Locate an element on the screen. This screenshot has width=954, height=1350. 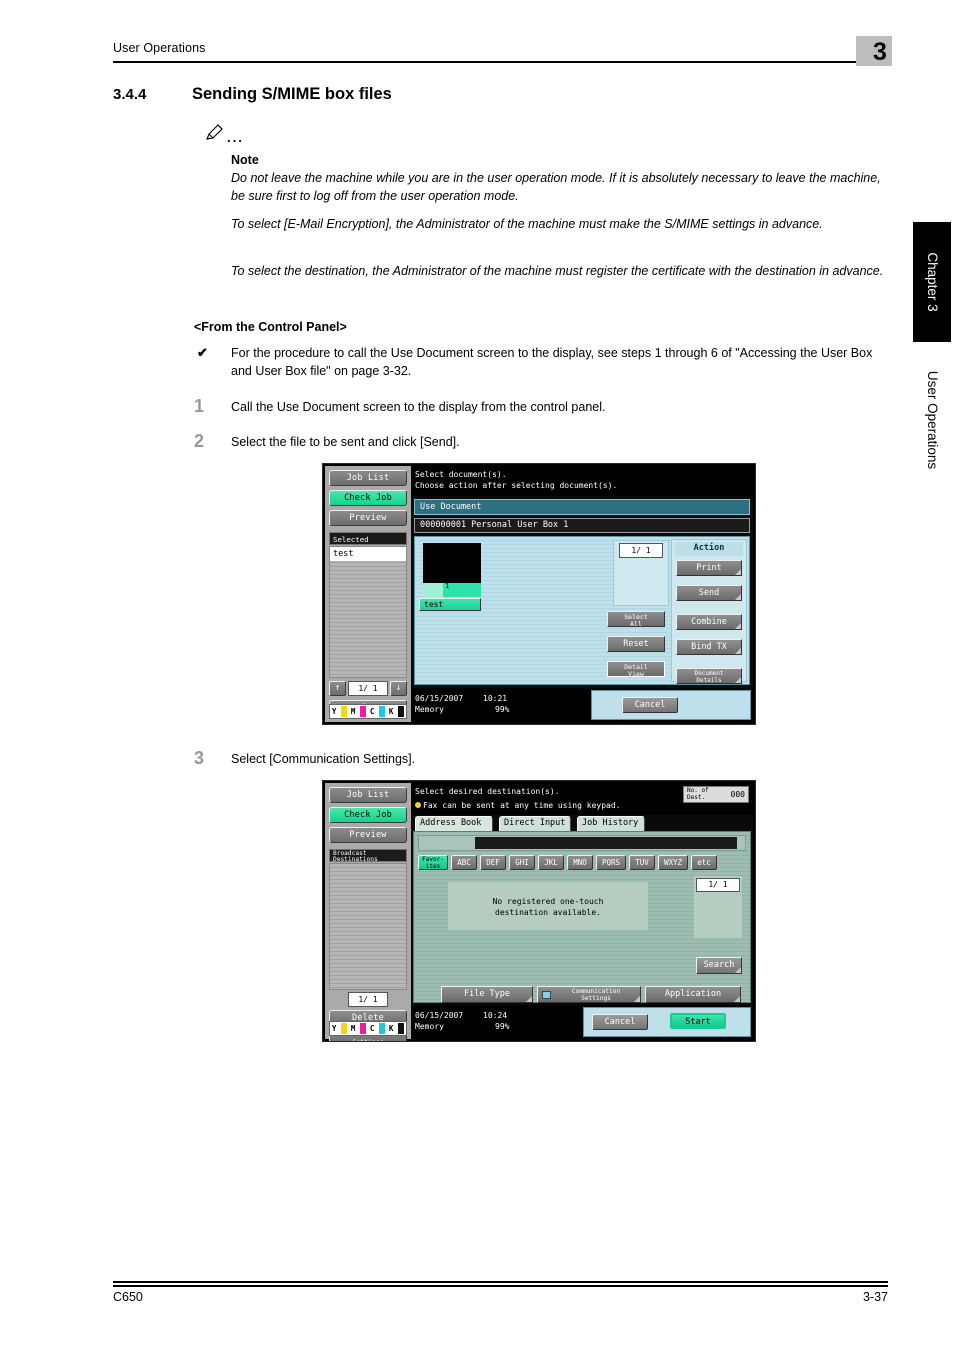
alpha-ghi-button: GHI is located at coordinates (522, 862).